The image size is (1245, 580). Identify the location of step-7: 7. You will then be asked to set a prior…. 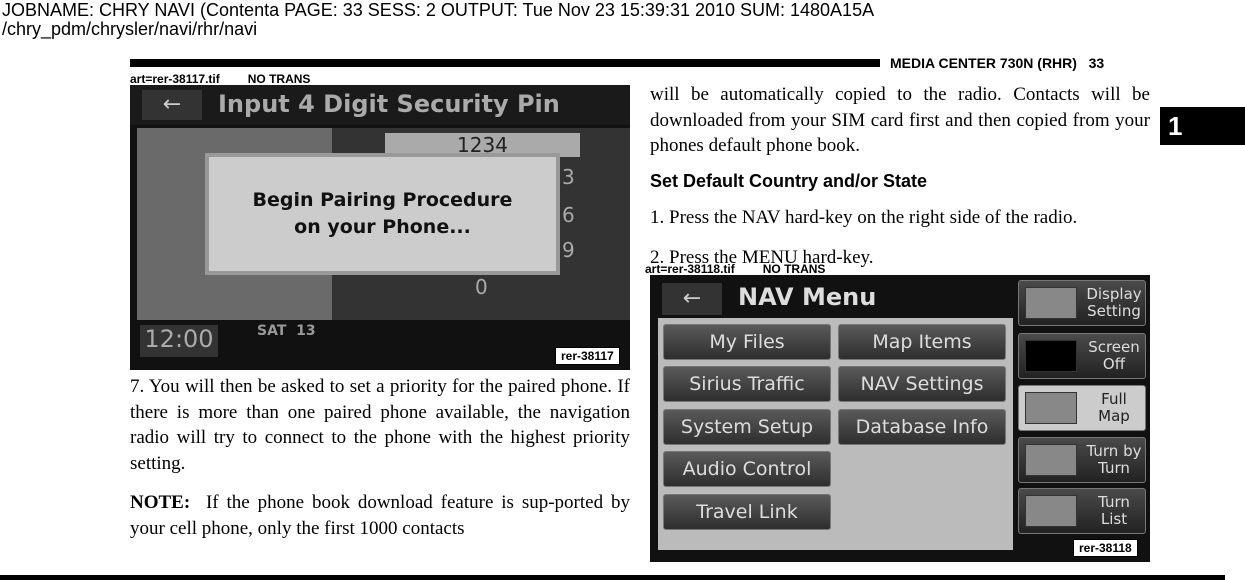
(380, 425).